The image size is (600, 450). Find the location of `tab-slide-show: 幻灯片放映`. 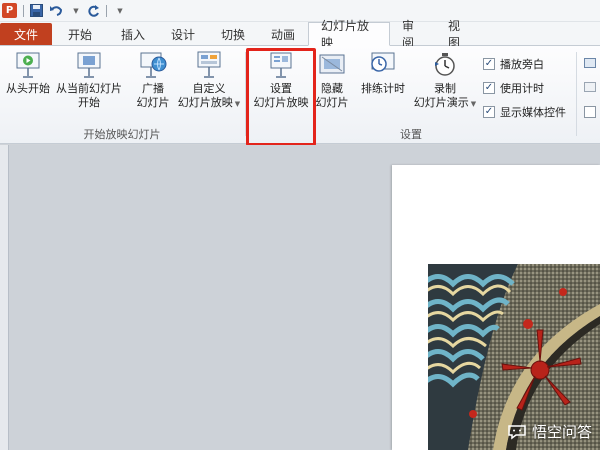

tab-slide-show: 幻灯片放映 is located at coordinates (349, 34).